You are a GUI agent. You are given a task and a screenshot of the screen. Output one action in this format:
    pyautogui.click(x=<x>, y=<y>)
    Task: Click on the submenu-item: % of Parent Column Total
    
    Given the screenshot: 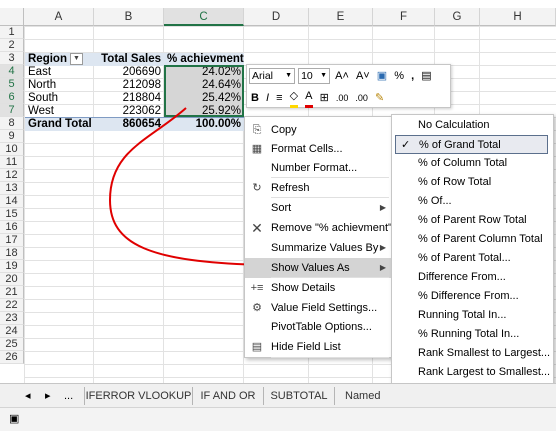 What is the action you would take?
    pyautogui.click(x=472, y=239)
    